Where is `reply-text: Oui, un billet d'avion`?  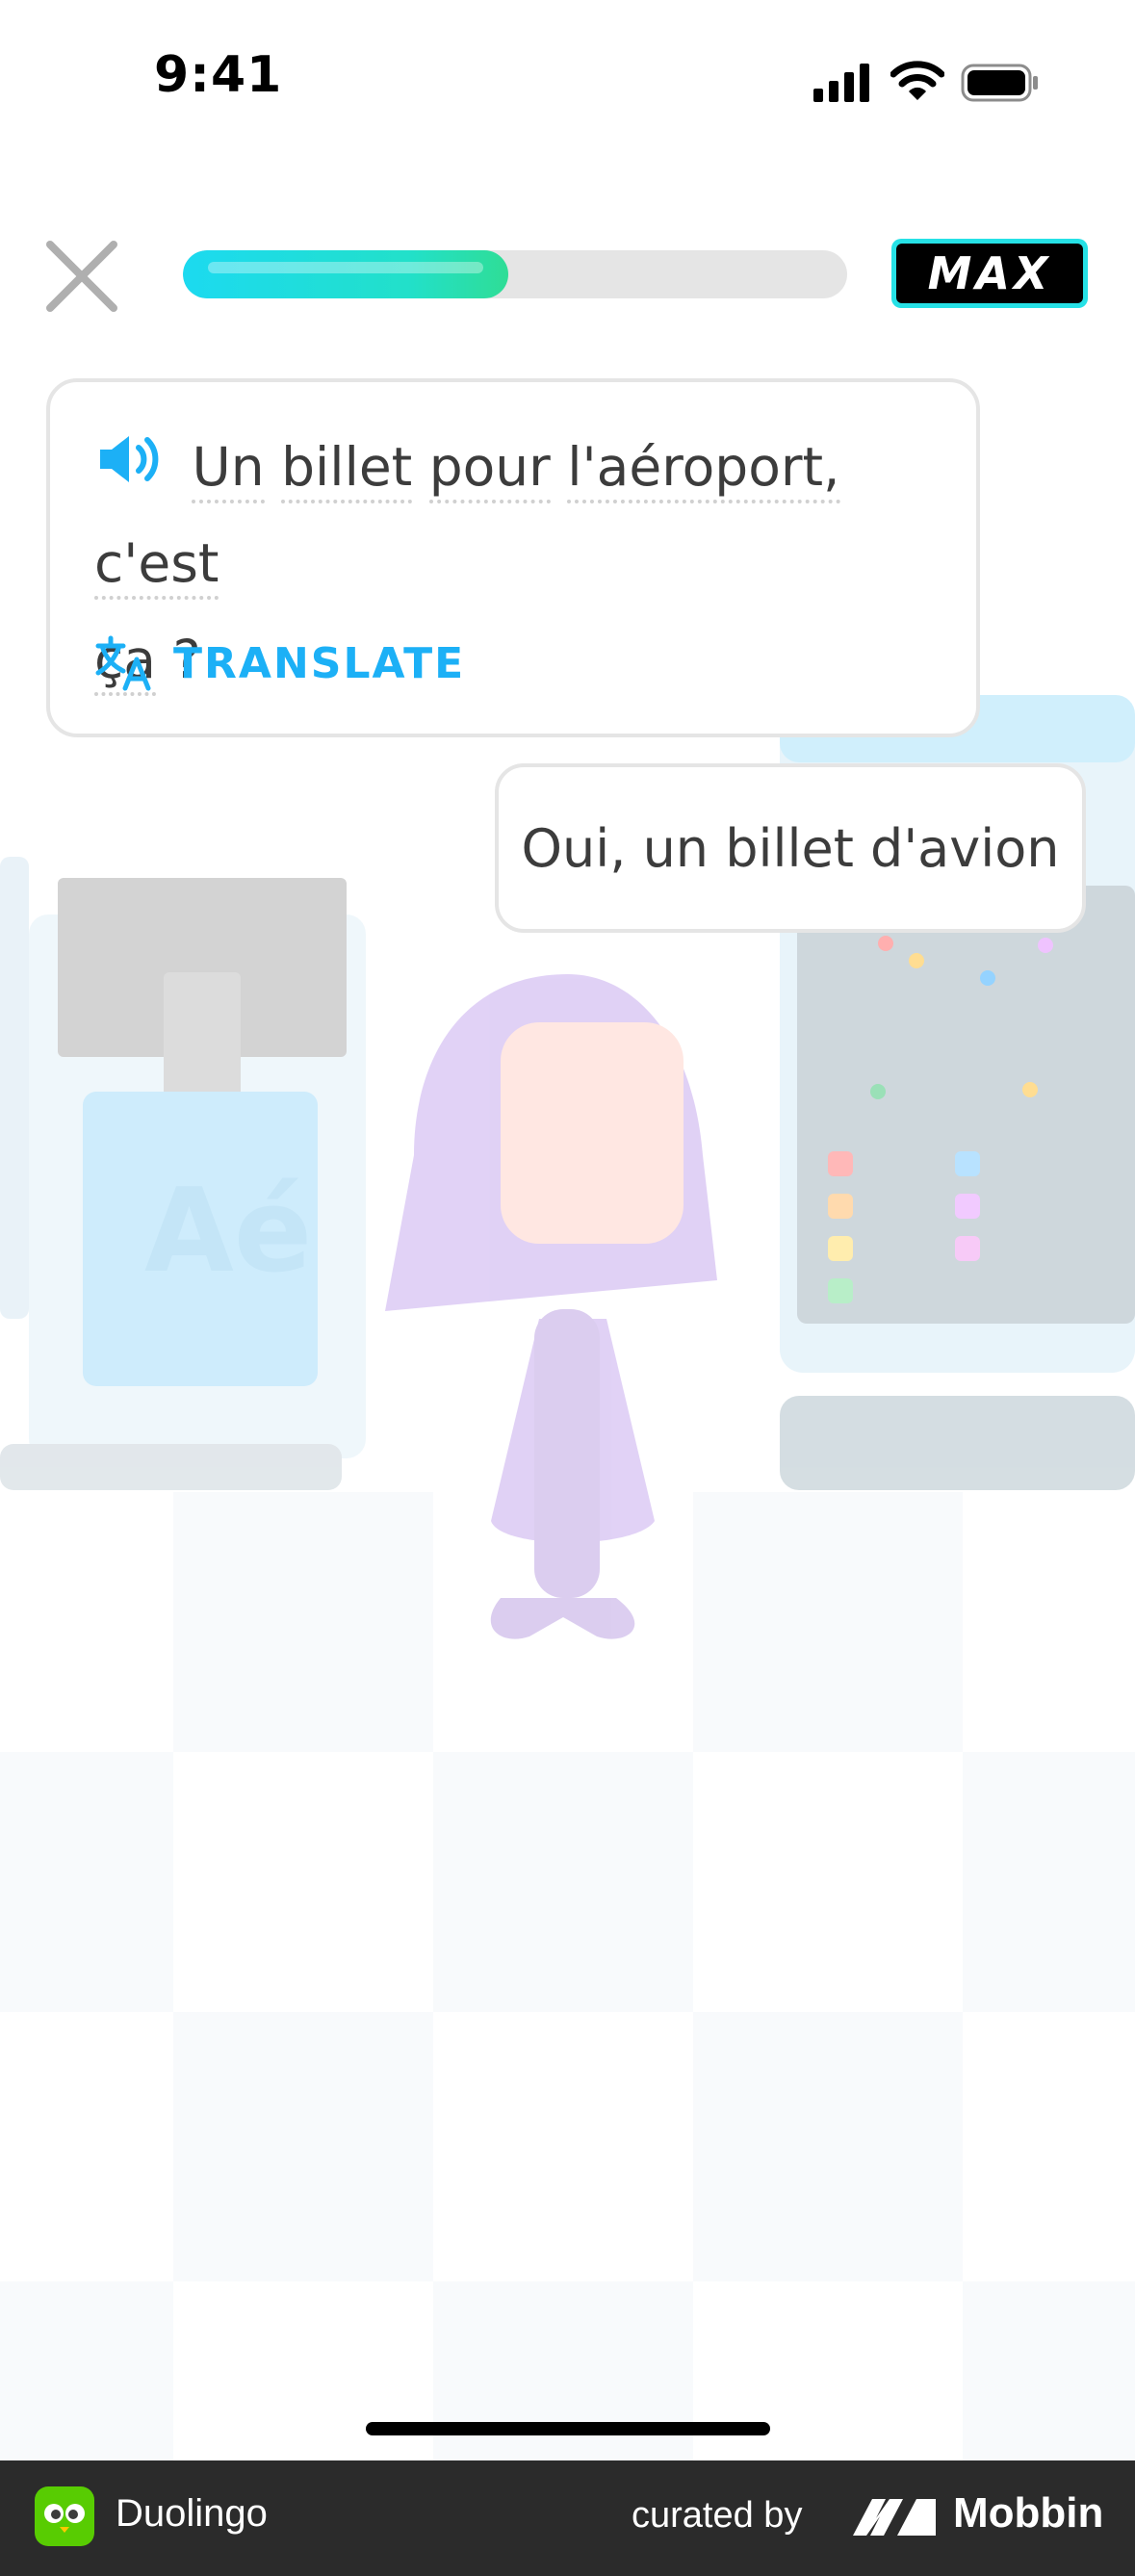 reply-text: Oui, un billet d'avion is located at coordinates (790, 848).